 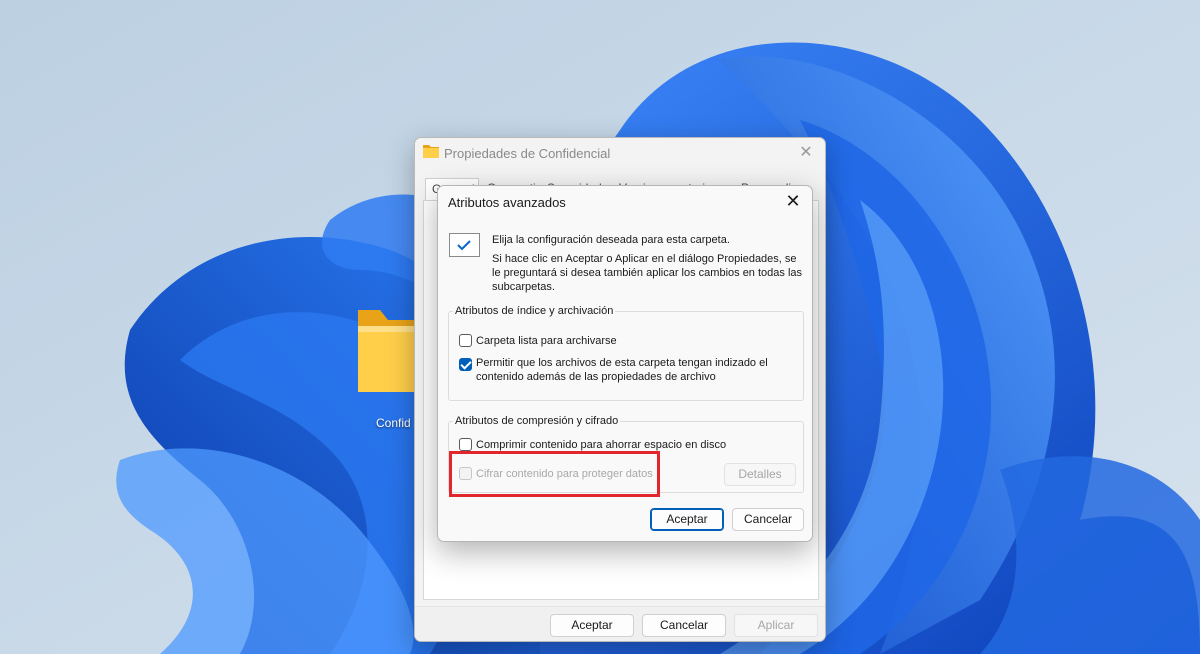 What do you see at coordinates (546, 341) in the screenshot?
I see `archive-label: Carpeta lista para archivarse` at bounding box center [546, 341].